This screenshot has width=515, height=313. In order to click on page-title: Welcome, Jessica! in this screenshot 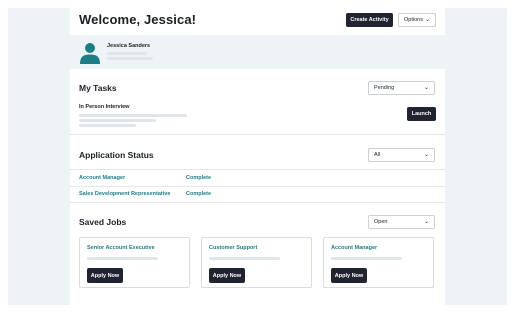, I will do `click(138, 19)`.